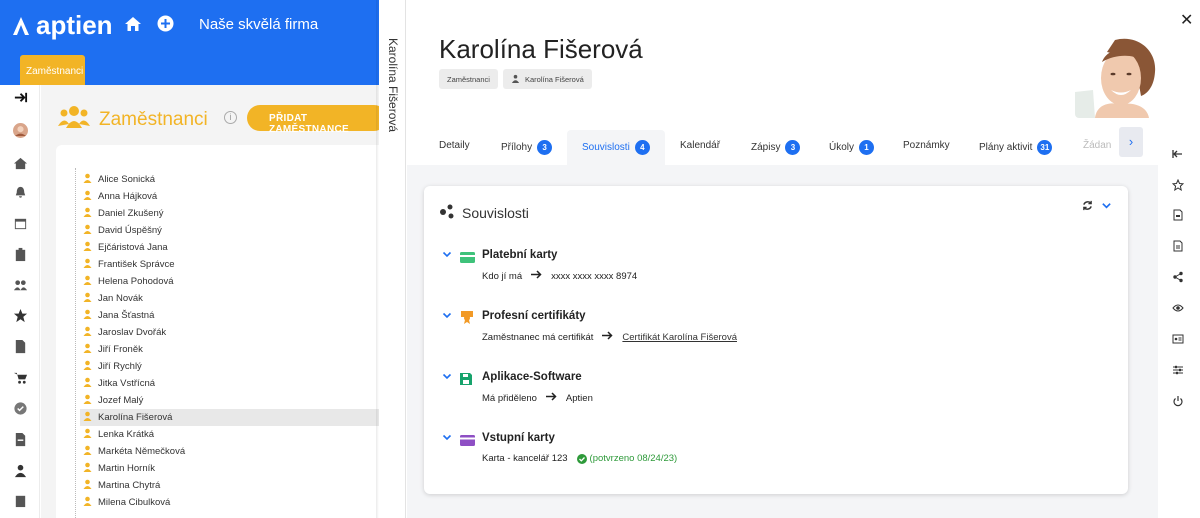 This screenshot has width=1200, height=518. What do you see at coordinates (230, 117) in the screenshot?
I see `info-icon: i` at bounding box center [230, 117].